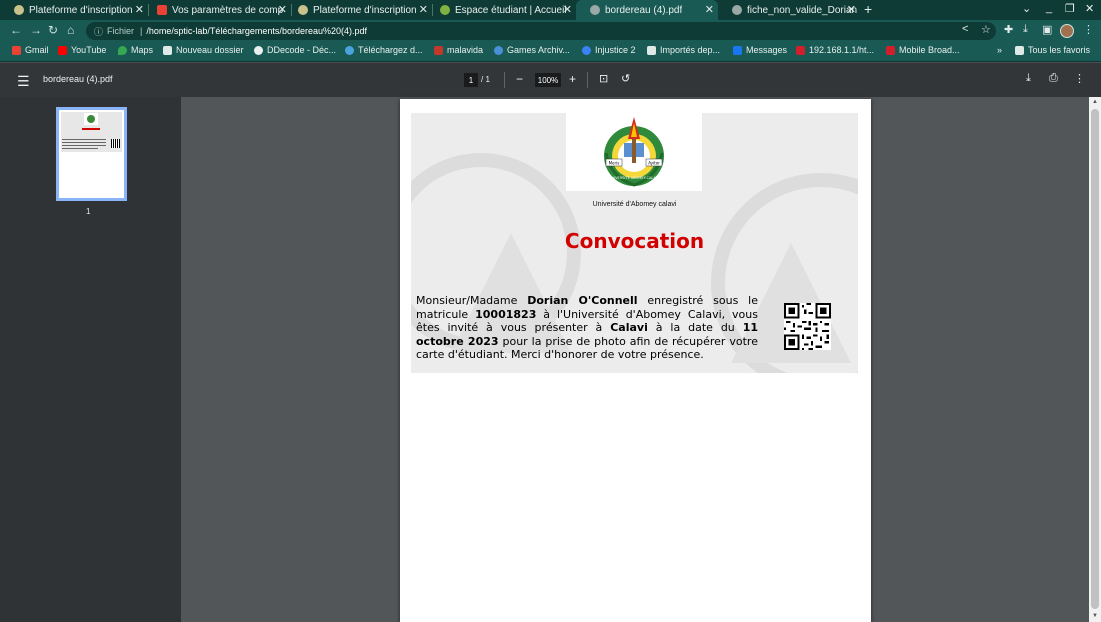 This screenshot has height=622, width=1101. I want to click on bookmark-youtube: YouTube, so click(82, 50).